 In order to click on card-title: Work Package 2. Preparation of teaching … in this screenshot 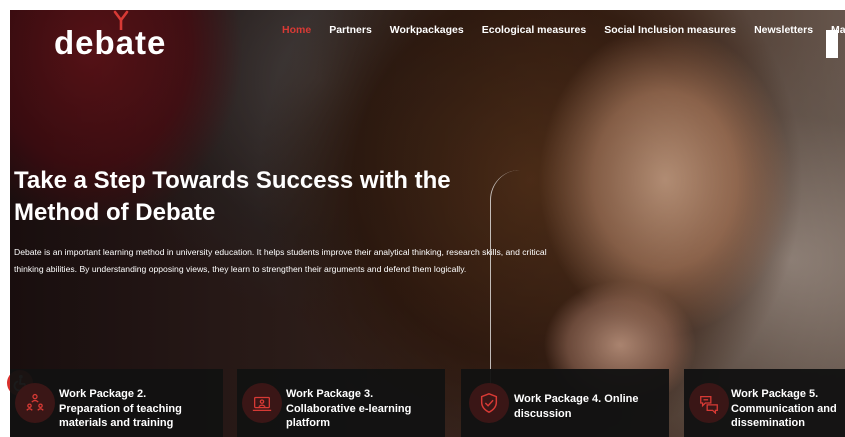, I will do `click(120, 409)`.